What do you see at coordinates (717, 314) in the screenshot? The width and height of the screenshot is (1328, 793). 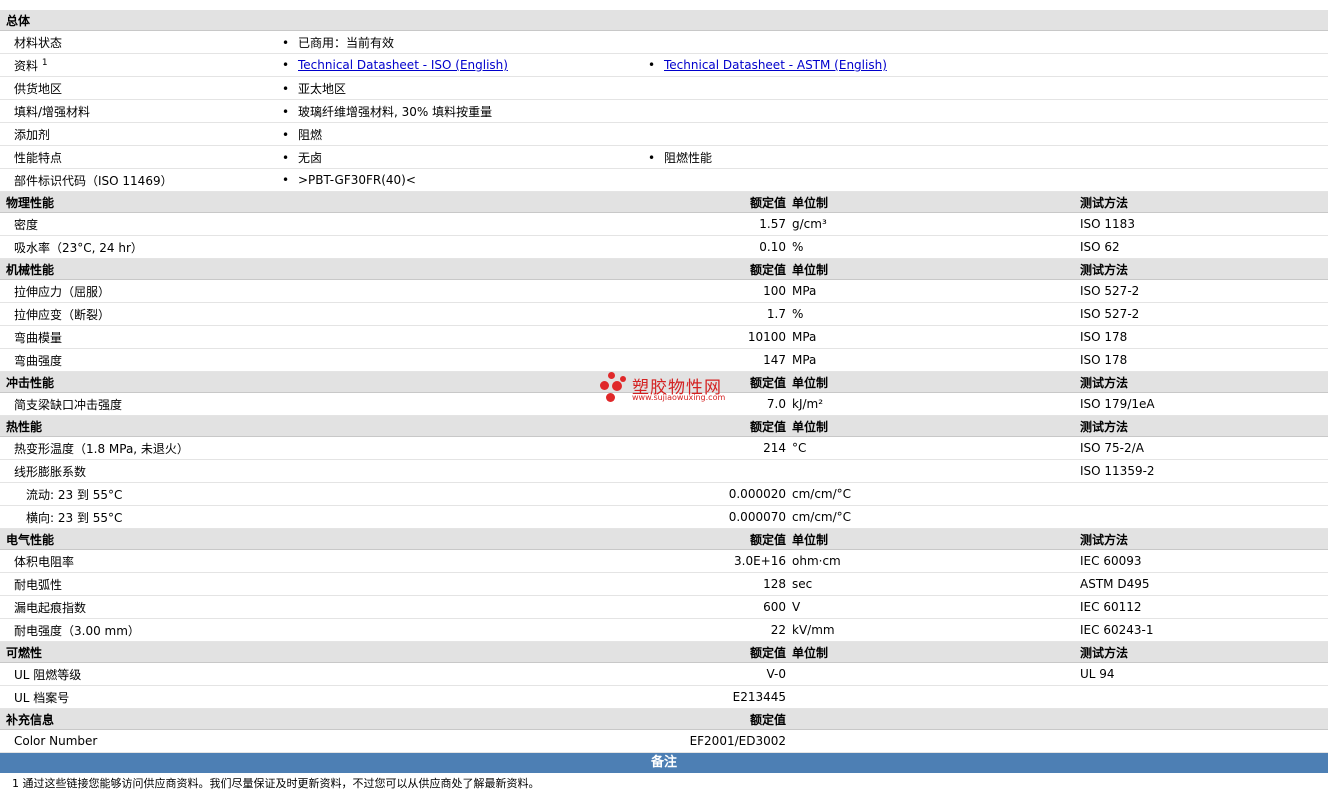 I see `property-value: 1.7` at bounding box center [717, 314].